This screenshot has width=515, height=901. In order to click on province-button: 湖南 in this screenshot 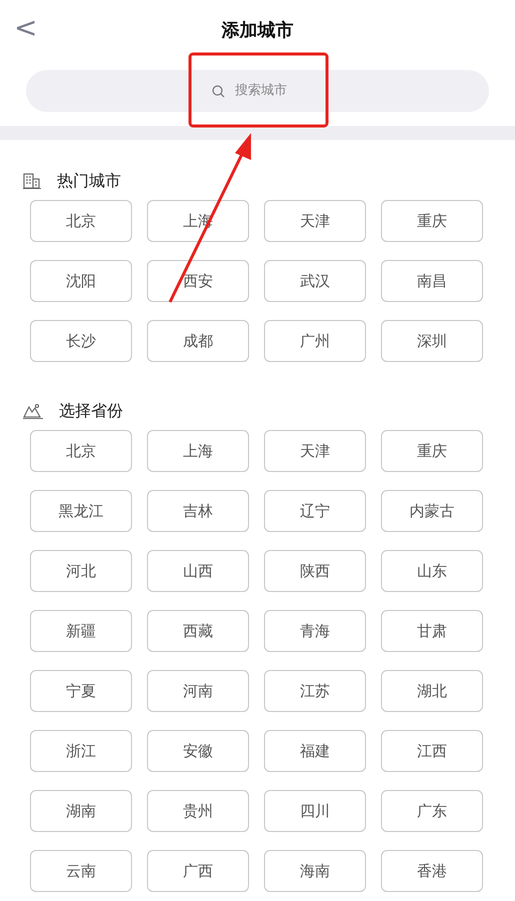, I will do `click(81, 811)`.